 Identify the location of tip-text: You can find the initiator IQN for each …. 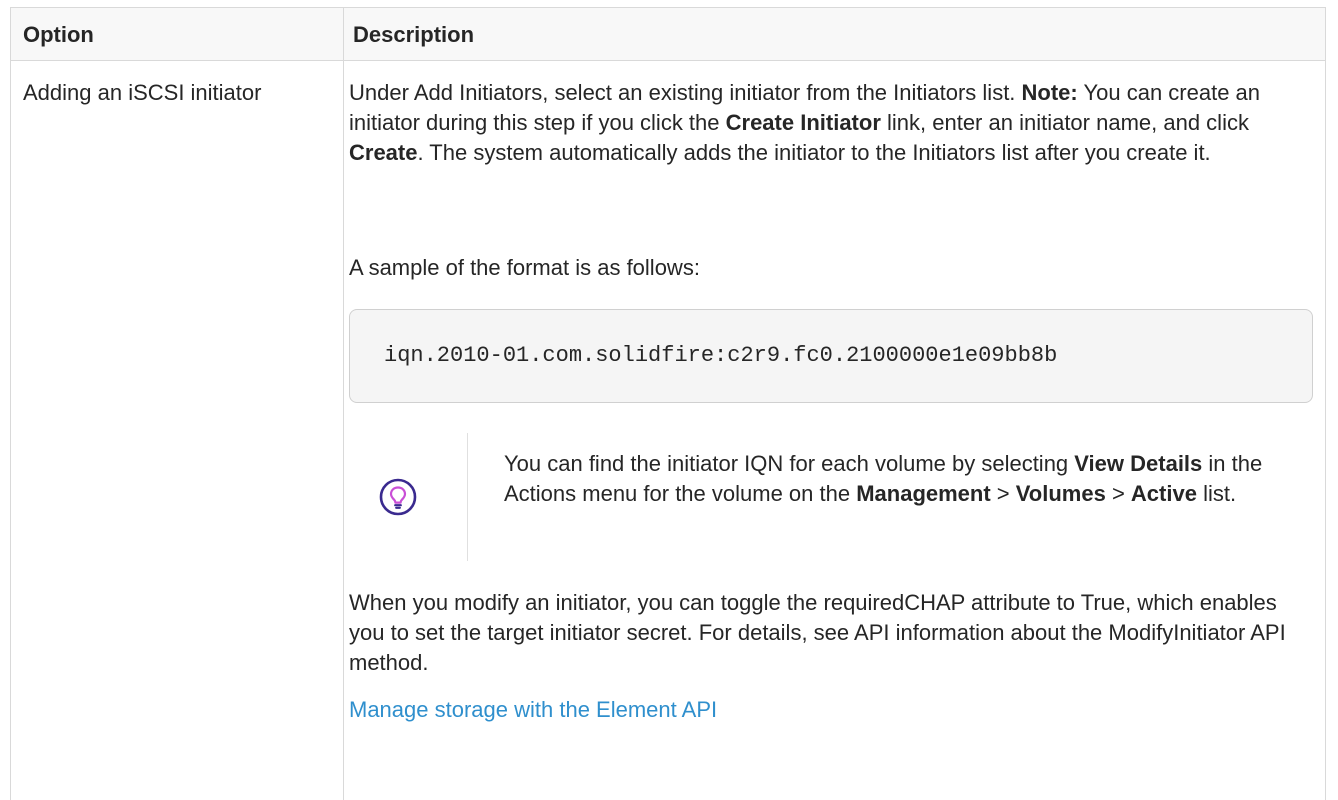
(904, 479).